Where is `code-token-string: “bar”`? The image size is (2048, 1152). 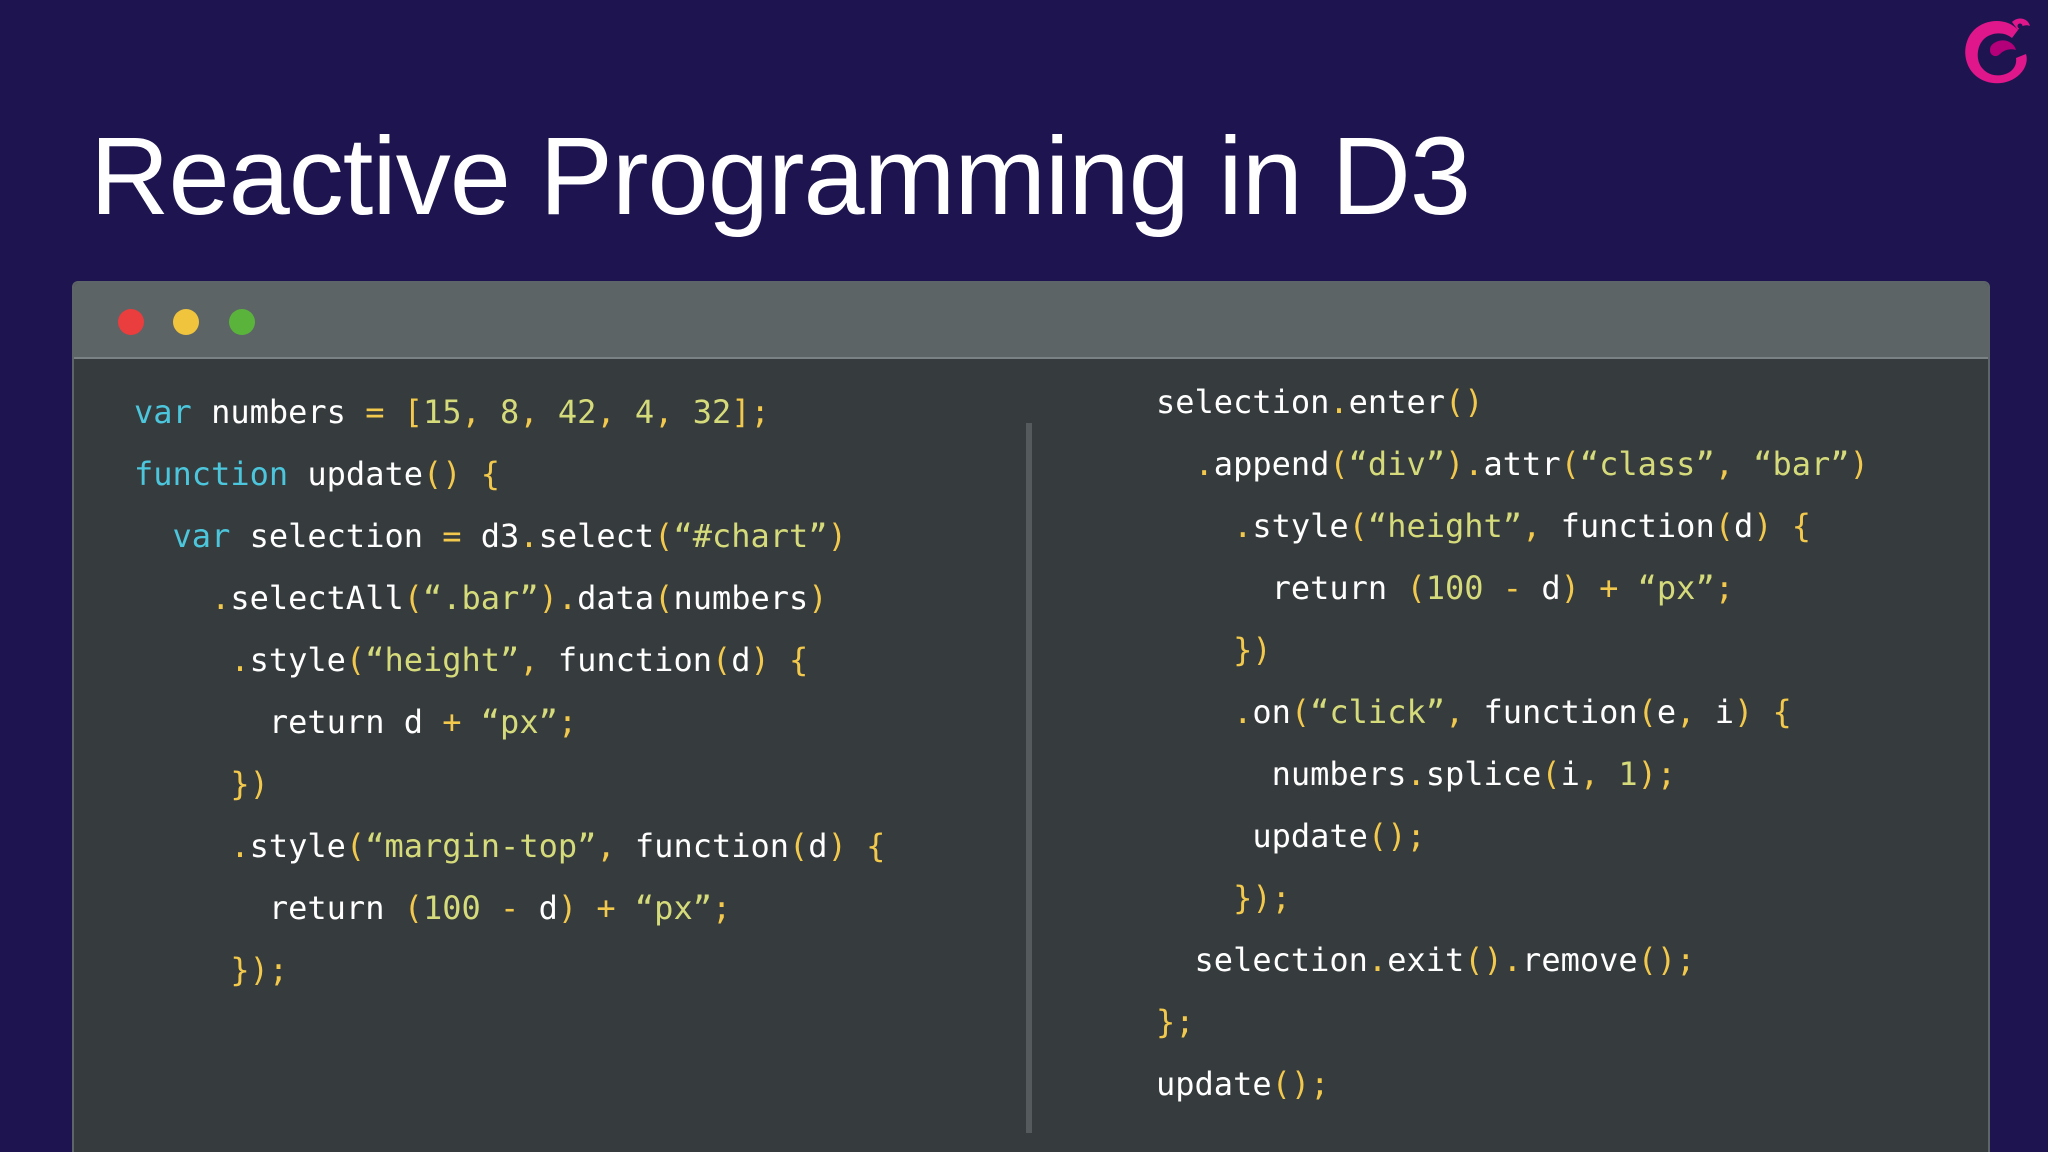
code-token-string: “bar” is located at coordinates (1801, 464).